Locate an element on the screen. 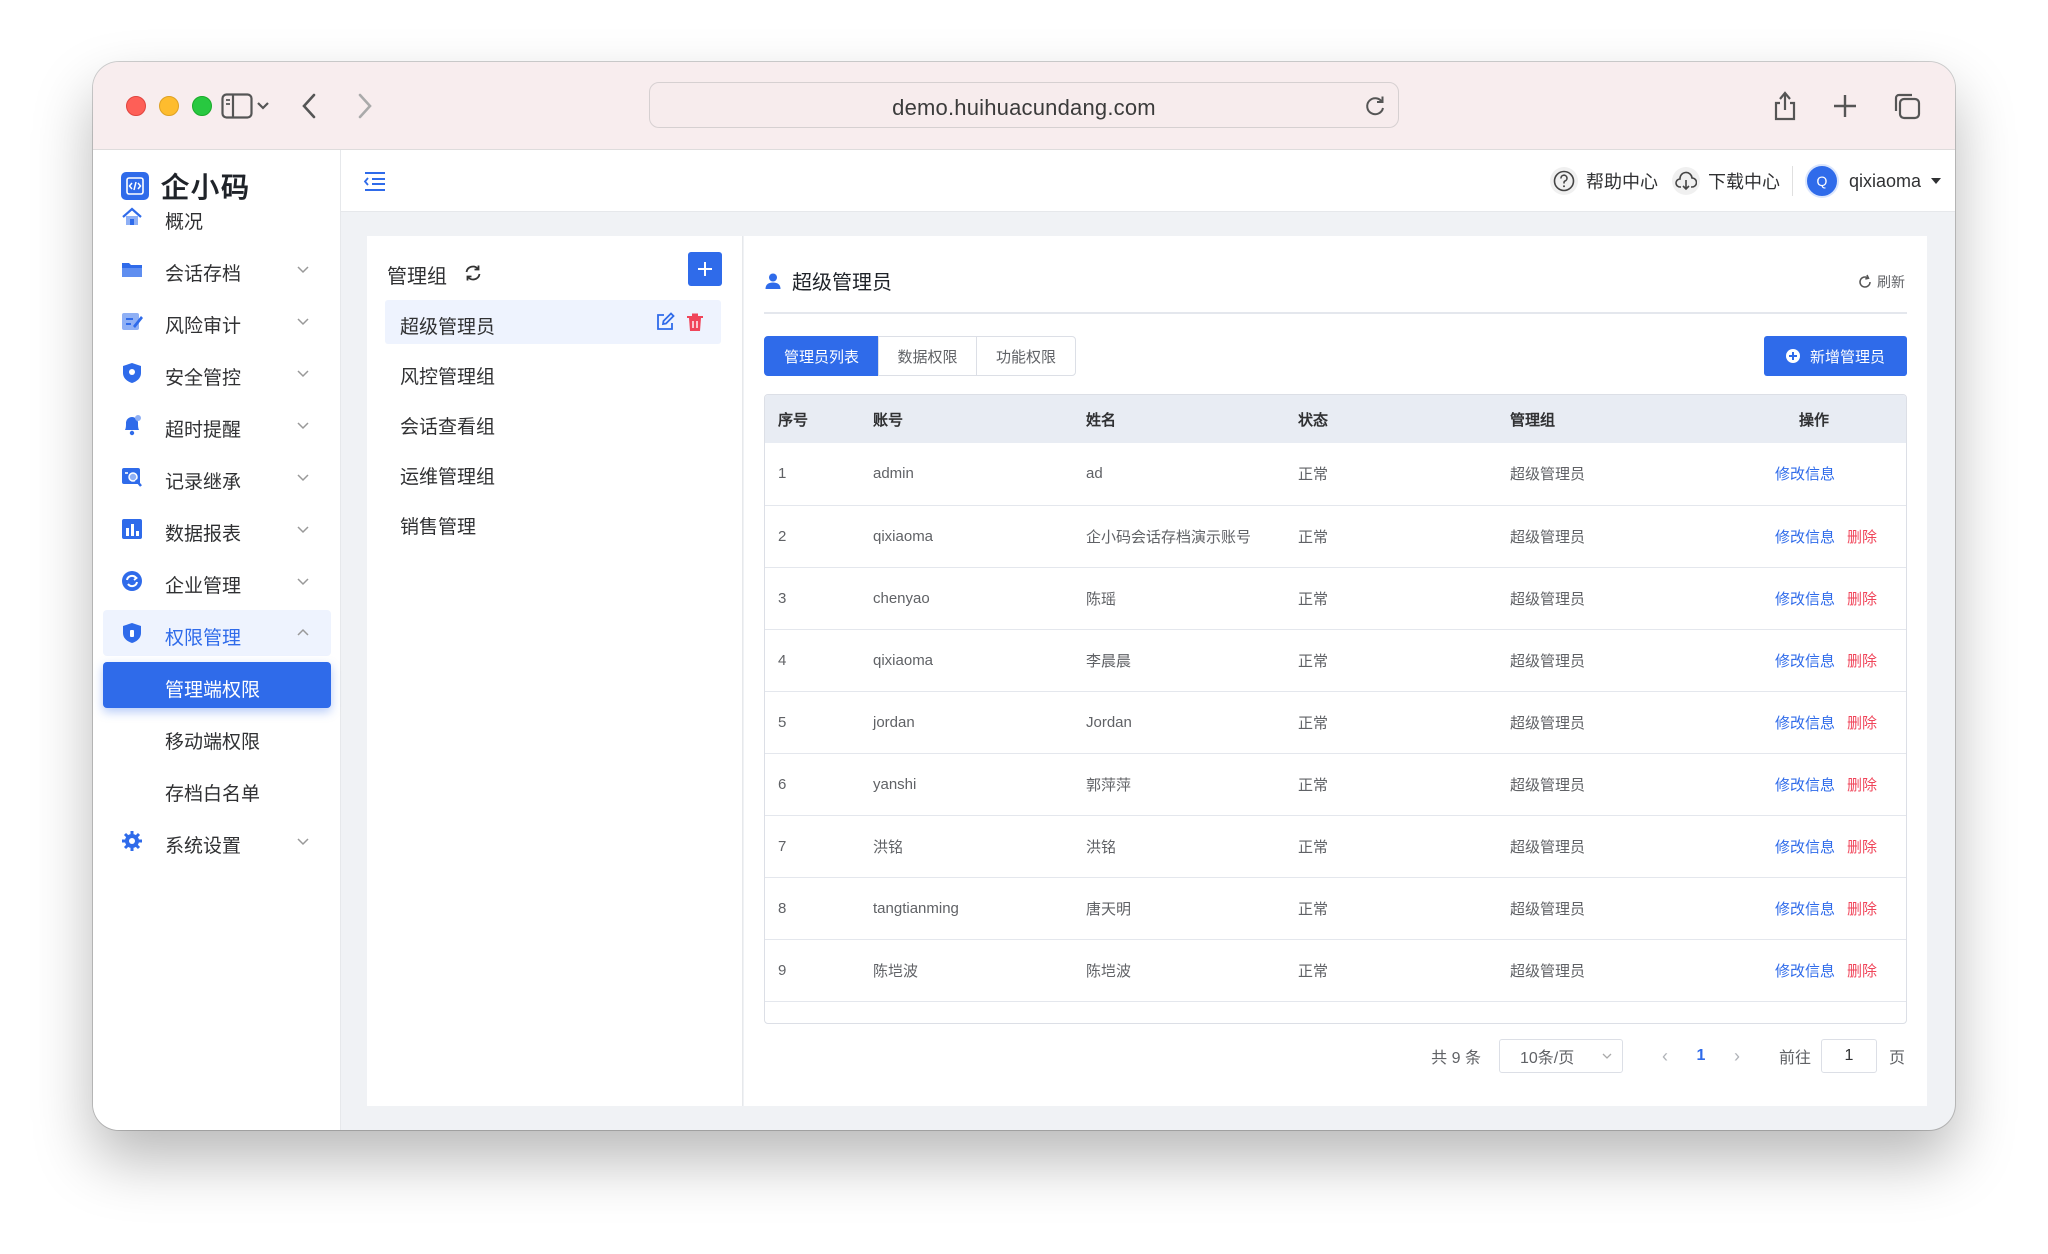 The height and width of the screenshot is (1254, 2048). menu-fold-icon is located at coordinates (375, 181).